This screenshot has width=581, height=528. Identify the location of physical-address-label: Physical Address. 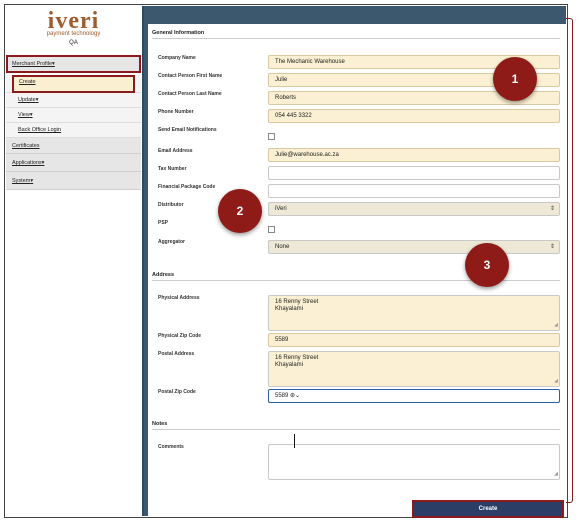
(179, 298).